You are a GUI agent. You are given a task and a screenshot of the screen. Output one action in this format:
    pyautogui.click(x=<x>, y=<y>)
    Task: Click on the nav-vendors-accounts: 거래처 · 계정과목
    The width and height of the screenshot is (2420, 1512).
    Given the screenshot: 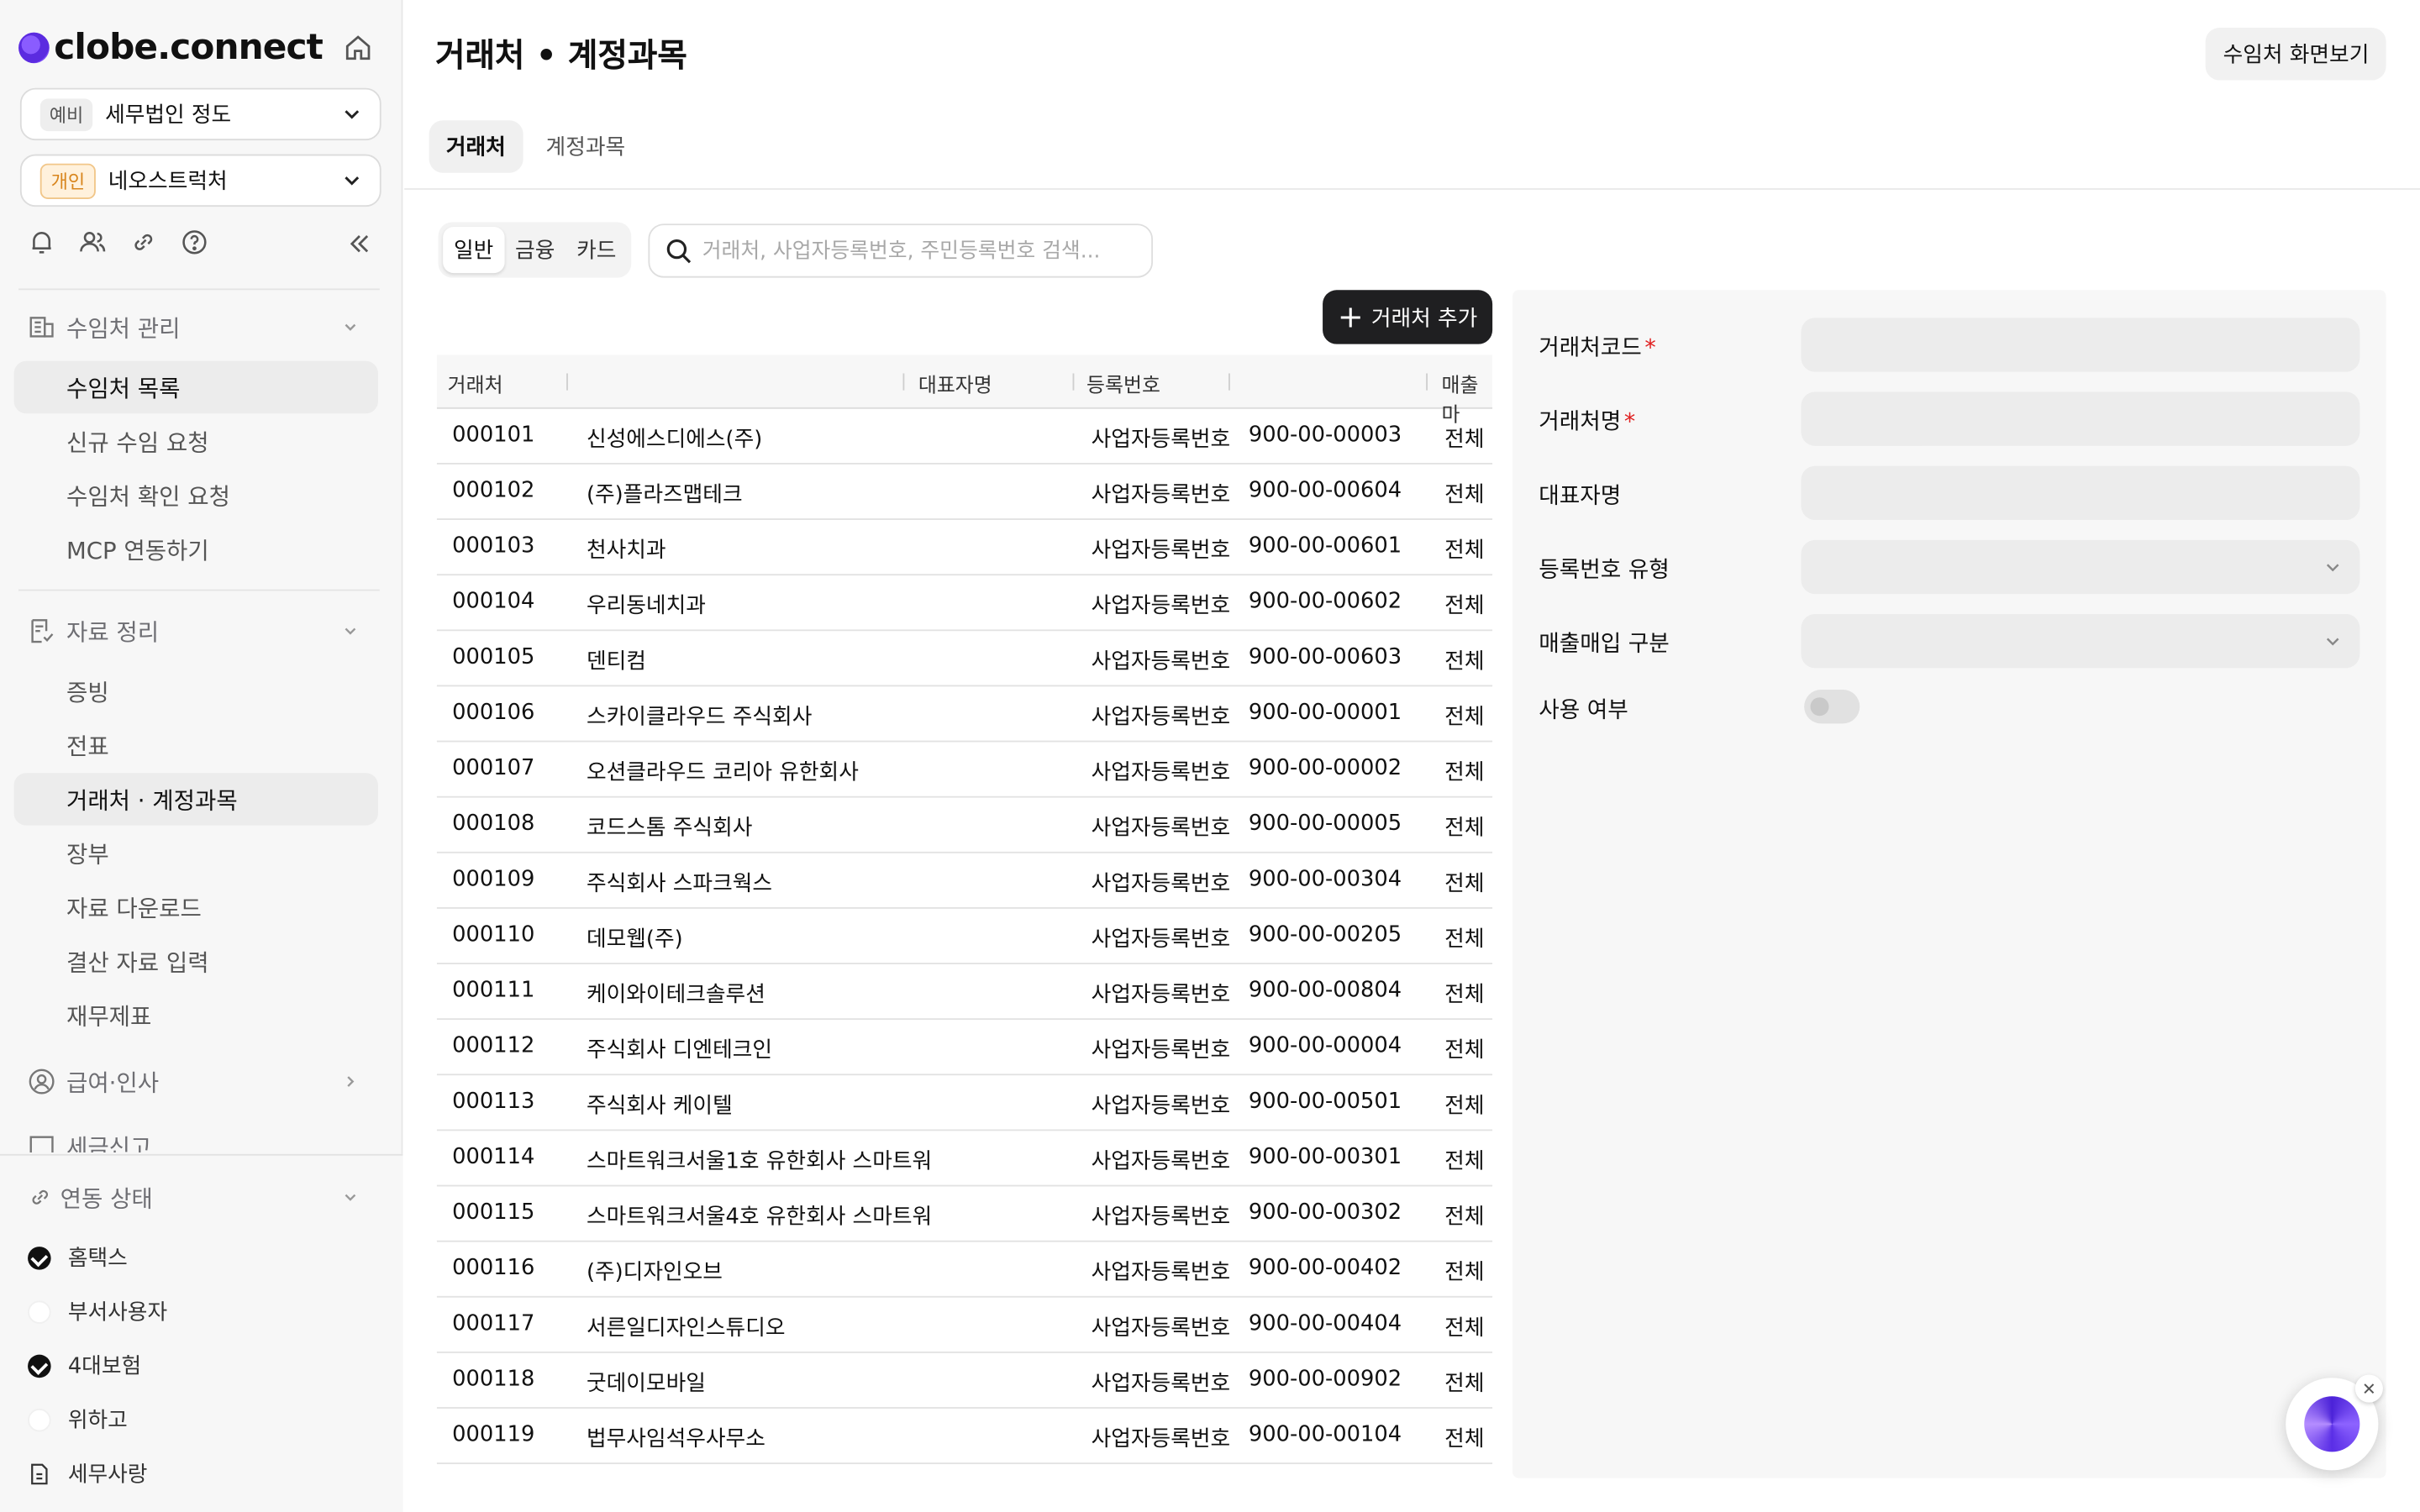 What is the action you would take?
    pyautogui.click(x=195, y=799)
    